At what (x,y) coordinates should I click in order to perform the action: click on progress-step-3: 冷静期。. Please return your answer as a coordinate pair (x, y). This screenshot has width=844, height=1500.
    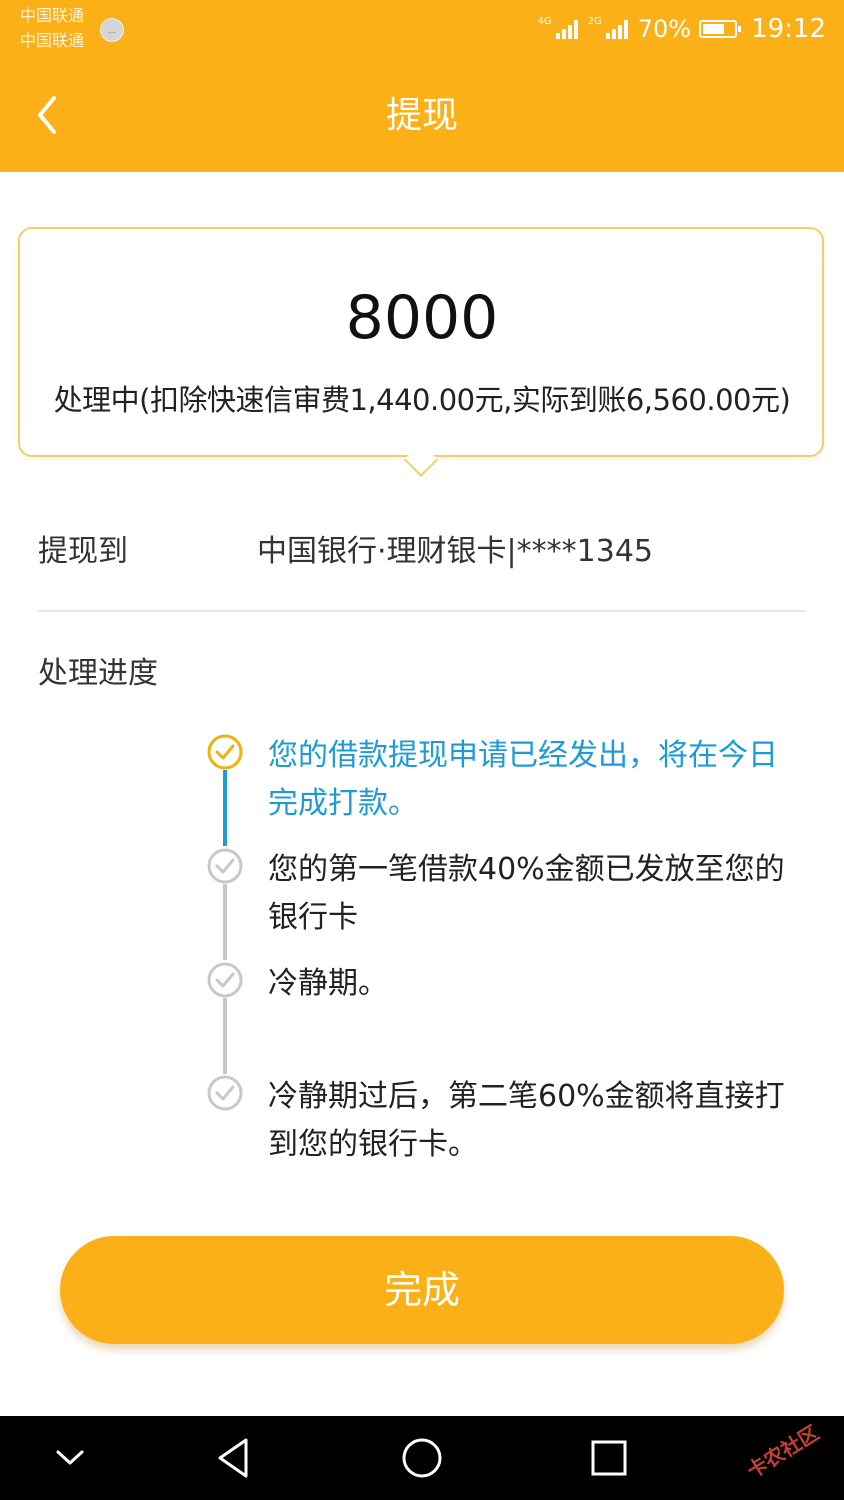
    Looking at the image, I should click on (328, 983).